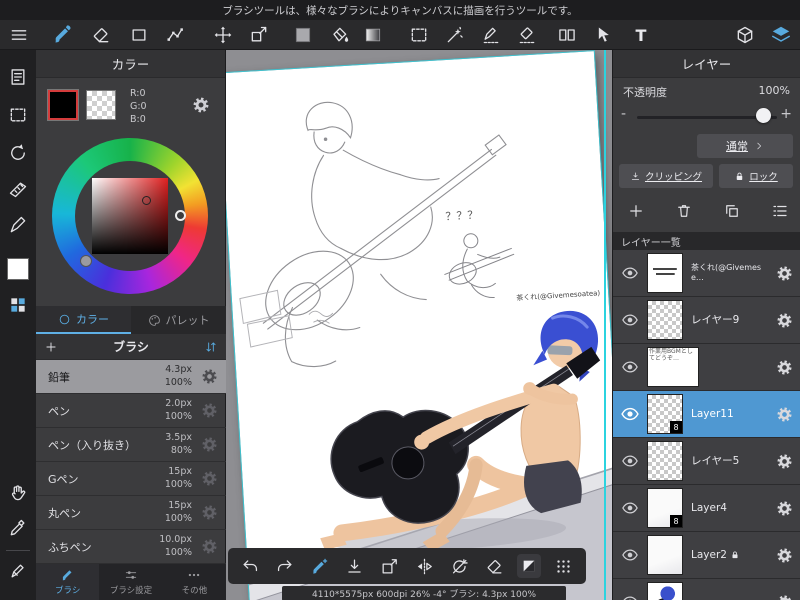  I want to click on export-transform-icon, so click(390, 566).